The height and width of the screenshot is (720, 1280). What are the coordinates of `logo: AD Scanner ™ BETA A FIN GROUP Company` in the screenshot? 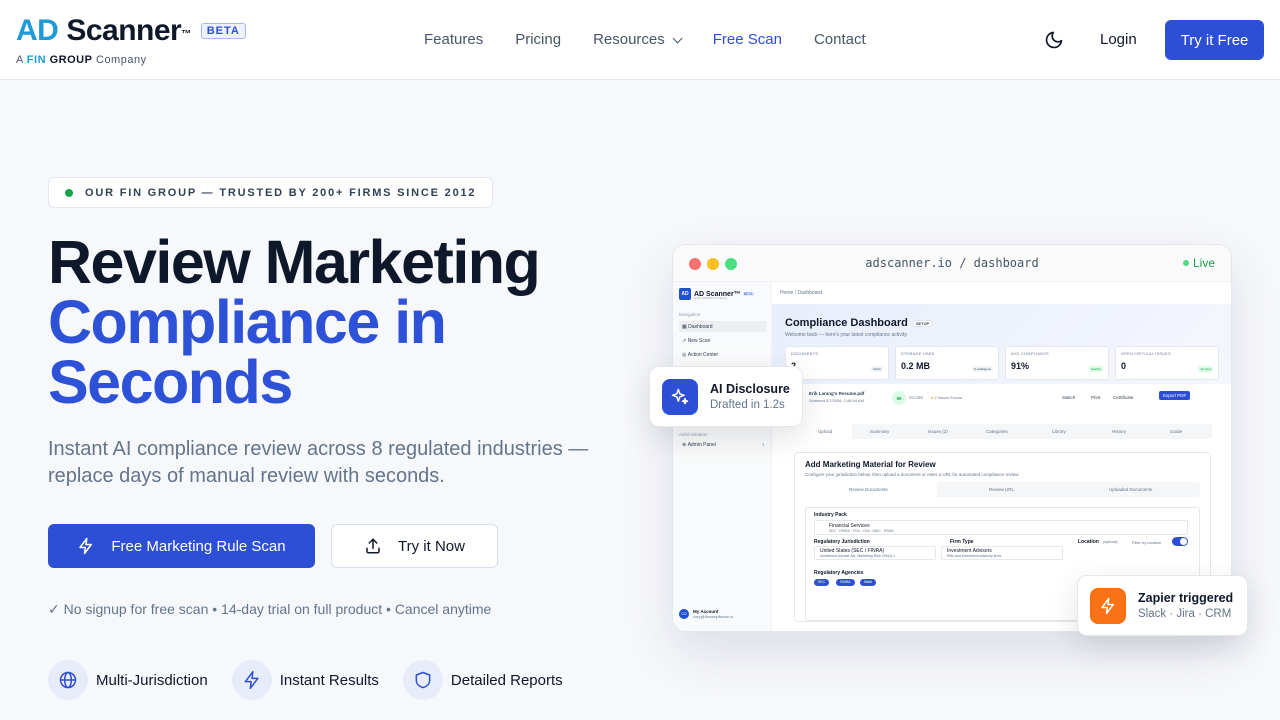 It's located at (131, 40).